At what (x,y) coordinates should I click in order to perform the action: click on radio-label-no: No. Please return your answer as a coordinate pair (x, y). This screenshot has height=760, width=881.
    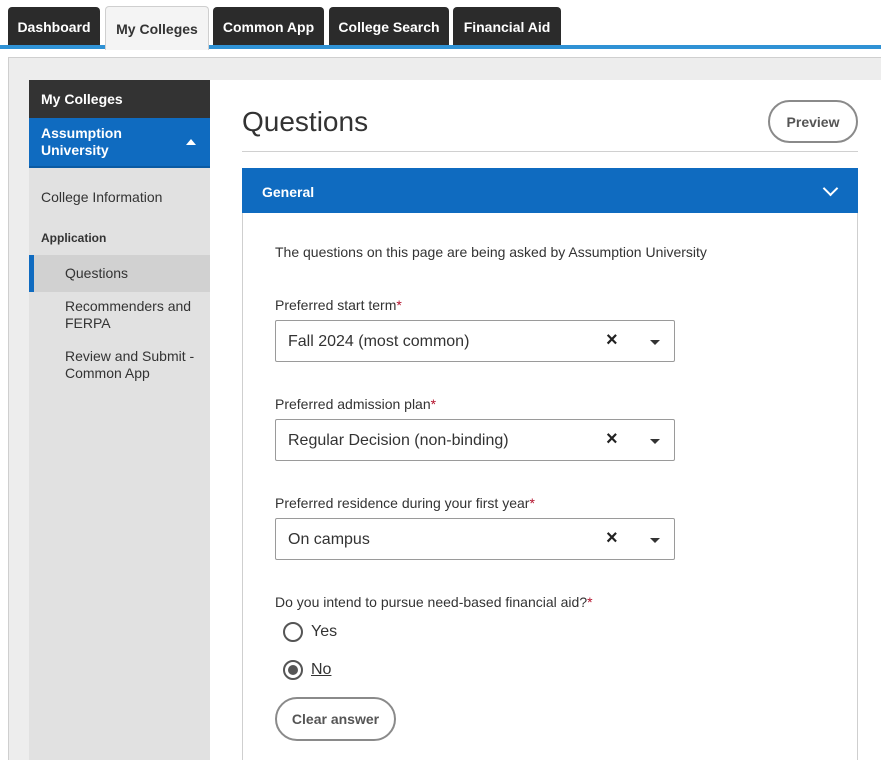
    Looking at the image, I should click on (321, 670).